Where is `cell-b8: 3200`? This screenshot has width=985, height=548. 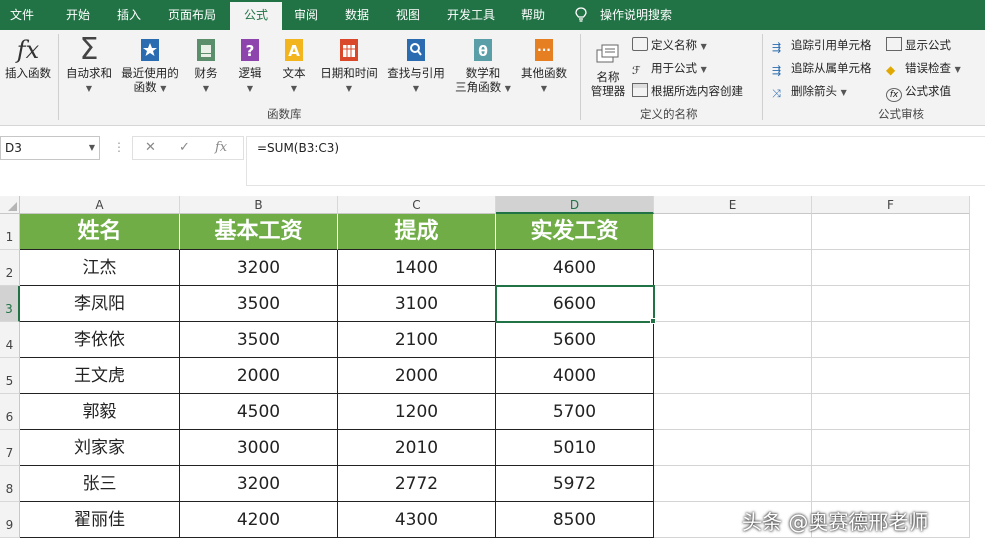
cell-b8: 3200 is located at coordinates (259, 484).